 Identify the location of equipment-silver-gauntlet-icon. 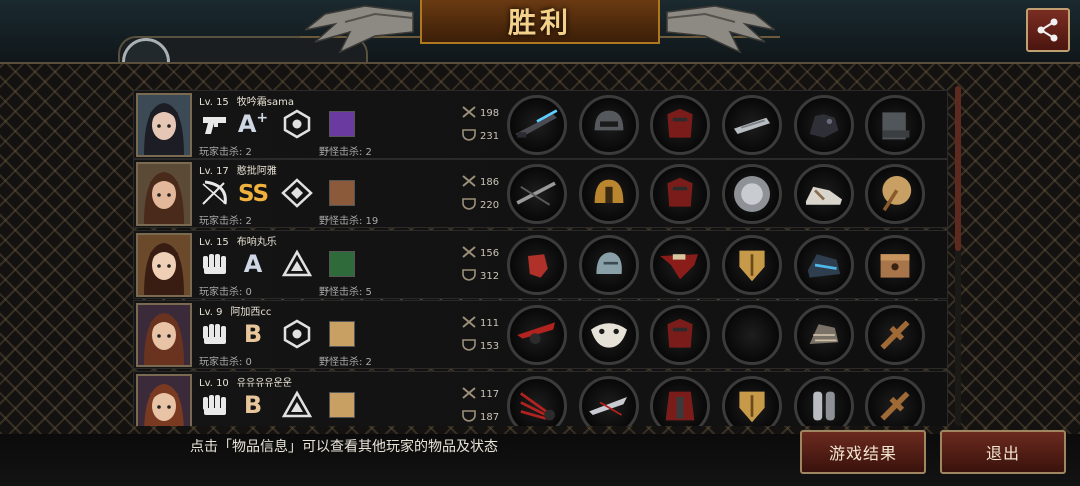
(752, 125).